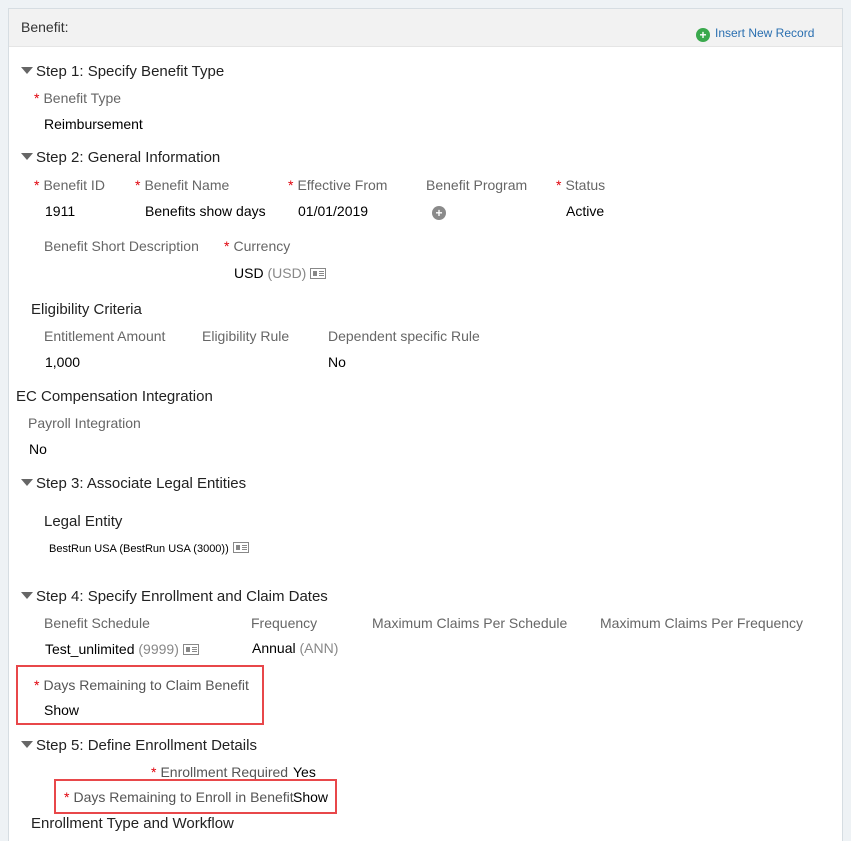 The image size is (851, 841). I want to click on currency-value-text: USD, so click(249, 273).